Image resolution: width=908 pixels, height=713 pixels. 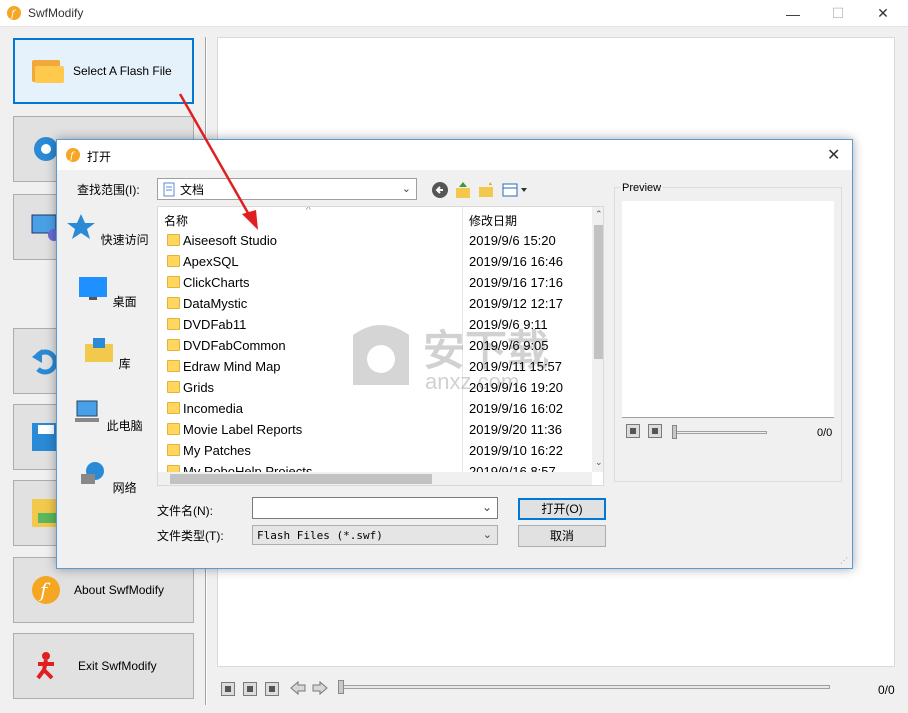 I want to click on prev-arrow-icon, so click(x=298, y=688).